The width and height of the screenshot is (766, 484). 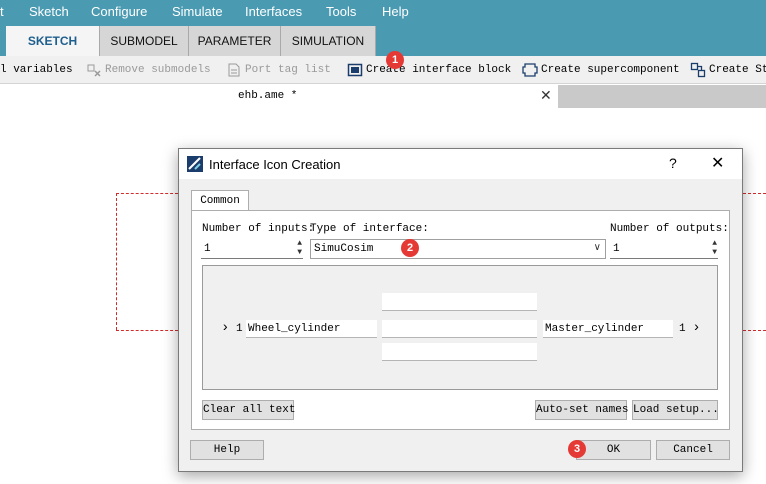 What do you see at coordinates (197, 11) in the screenshot?
I see `menu-item-simulate: Simulate` at bounding box center [197, 11].